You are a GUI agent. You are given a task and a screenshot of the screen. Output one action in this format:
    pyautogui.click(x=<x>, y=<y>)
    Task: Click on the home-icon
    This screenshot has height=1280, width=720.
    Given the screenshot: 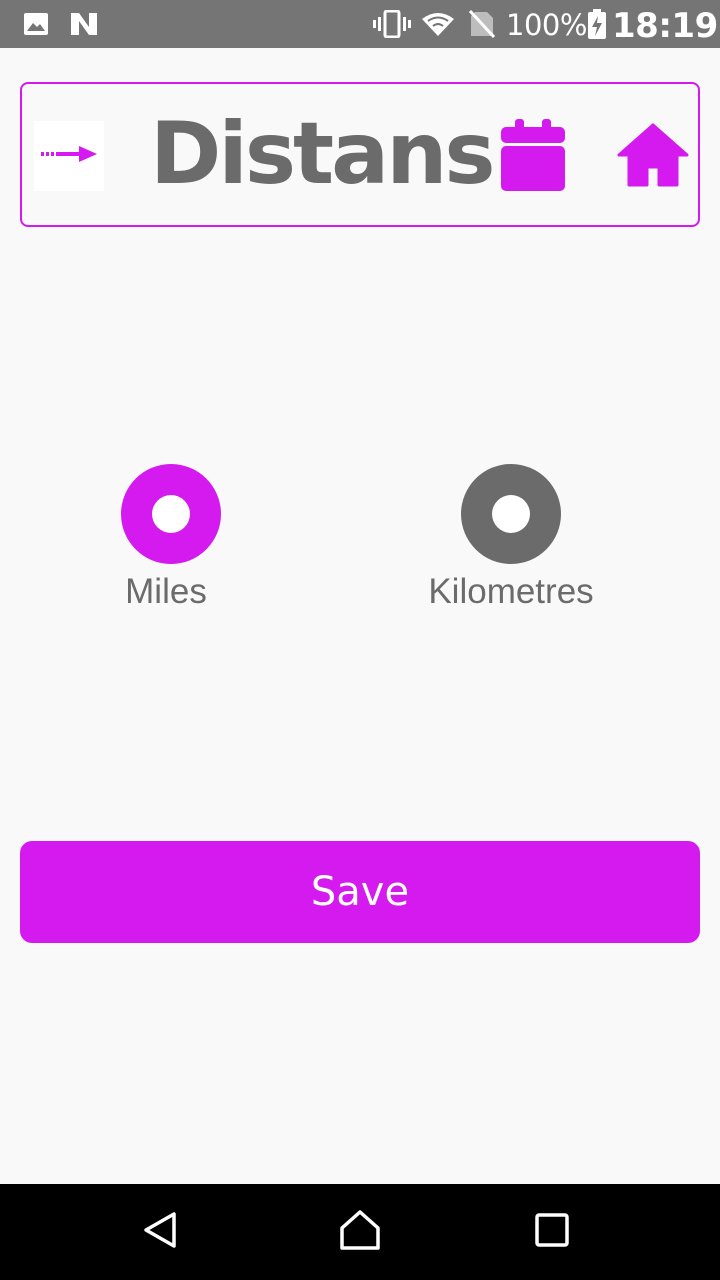 What is the action you would take?
    pyautogui.click(x=653, y=157)
    